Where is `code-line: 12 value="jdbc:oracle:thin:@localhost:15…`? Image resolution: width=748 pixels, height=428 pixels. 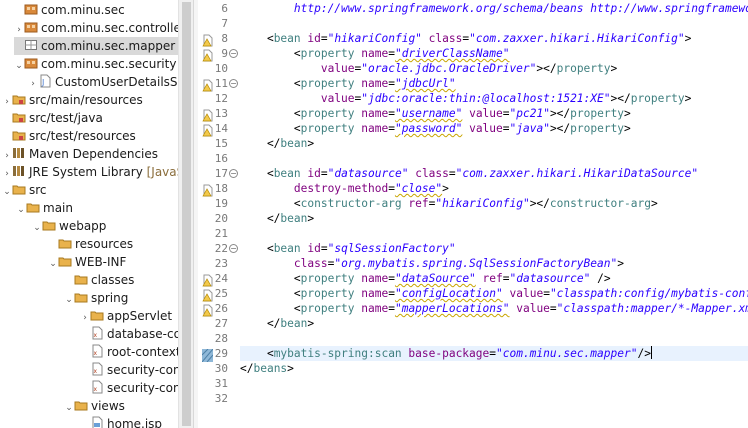
code-line: 12 value="jdbc:oracle:thin:@localhost:15… is located at coordinates (473, 98).